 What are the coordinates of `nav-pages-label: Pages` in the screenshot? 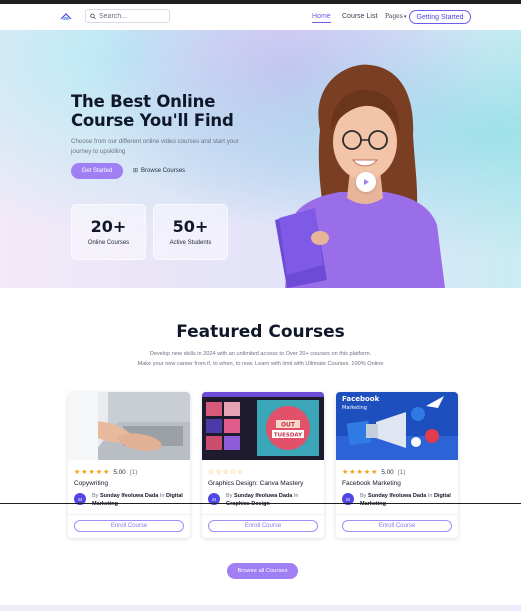 It's located at (394, 16).